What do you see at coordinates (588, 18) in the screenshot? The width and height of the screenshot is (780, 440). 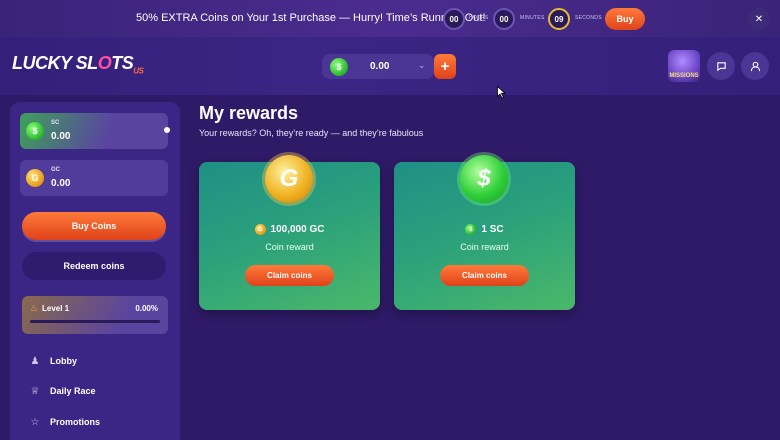 I see `seconds-label: SECONDS` at bounding box center [588, 18].